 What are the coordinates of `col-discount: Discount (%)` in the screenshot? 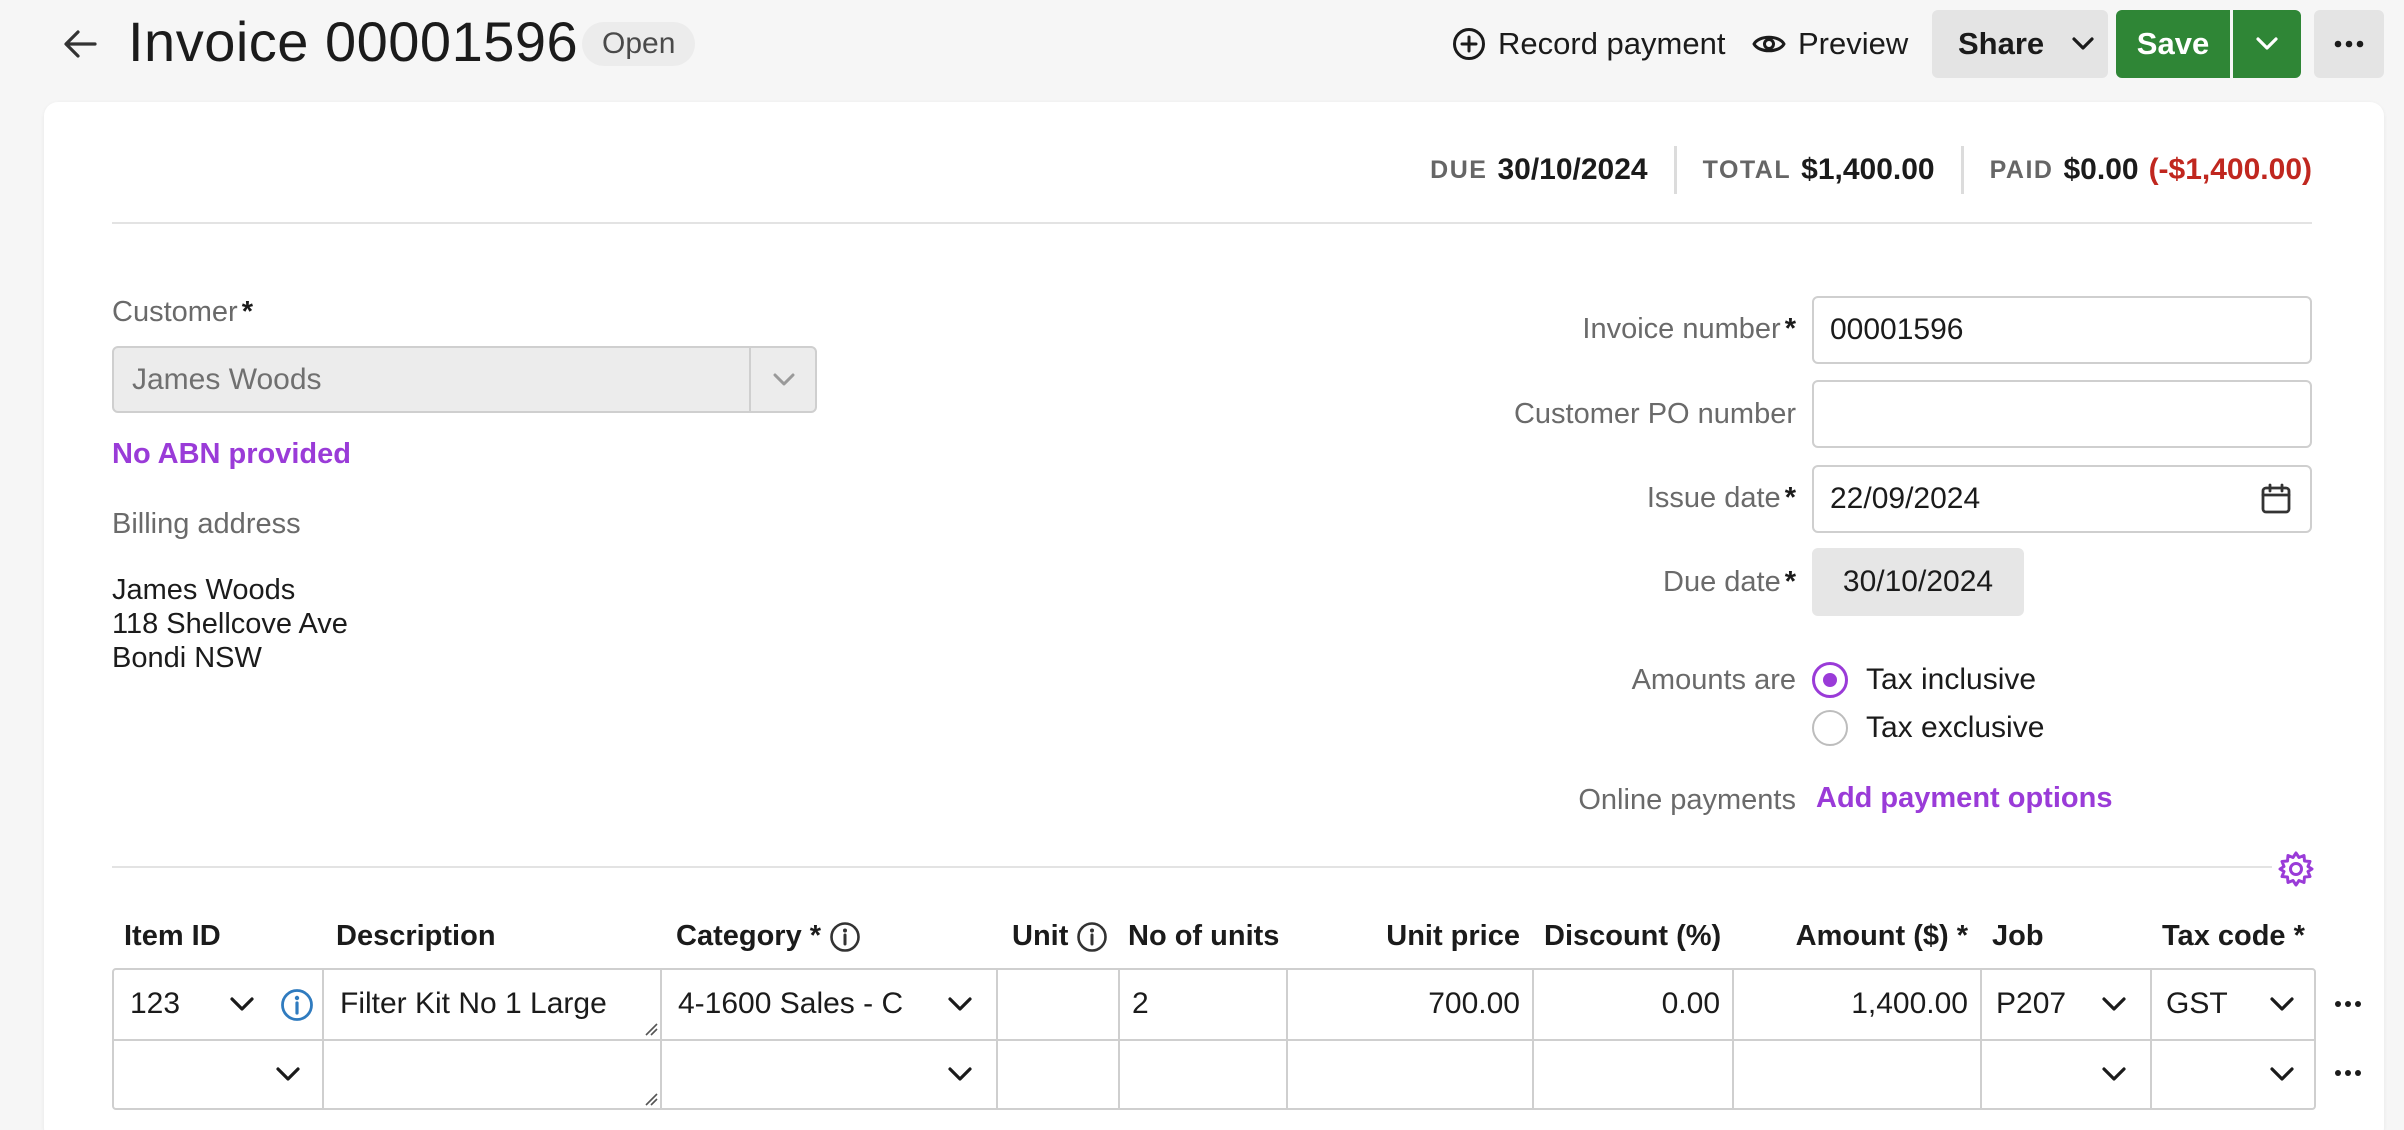 It's located at (1633, 936).